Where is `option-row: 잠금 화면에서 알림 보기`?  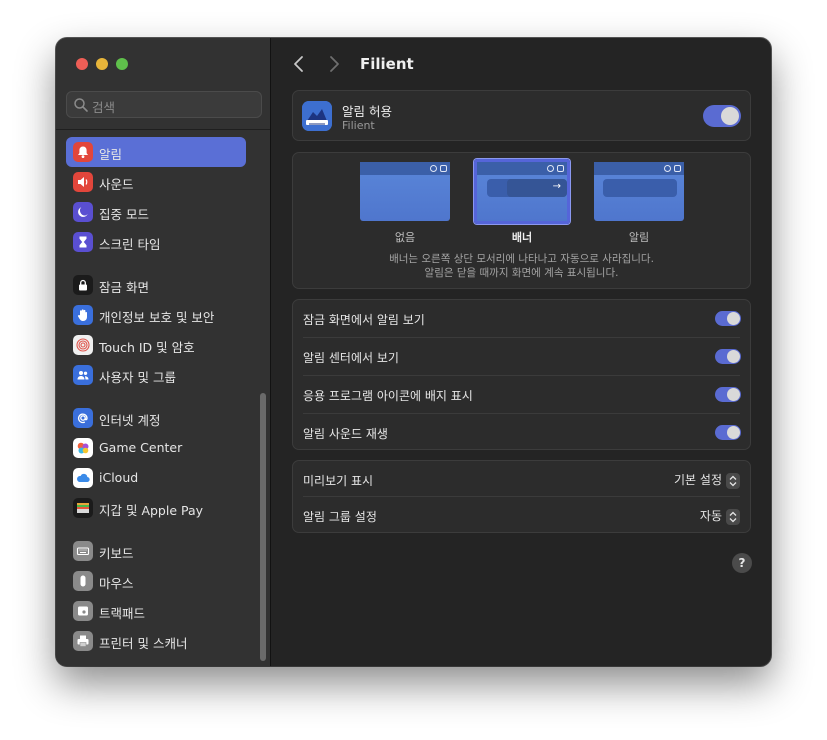
option-row: 잠금 화면에서 알림 보기 is located at coordinates (521, 319).